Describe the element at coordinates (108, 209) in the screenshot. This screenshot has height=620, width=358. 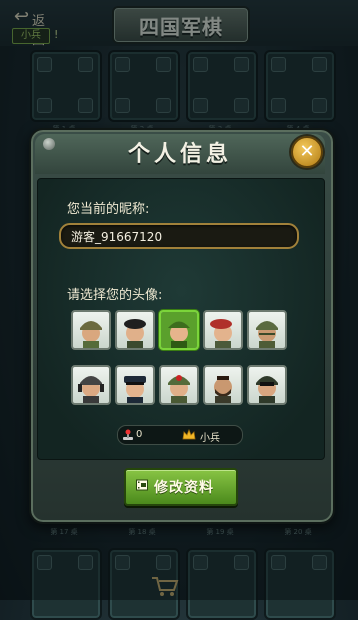
I see `nickname-label: 您当前的昵称:` at that location.